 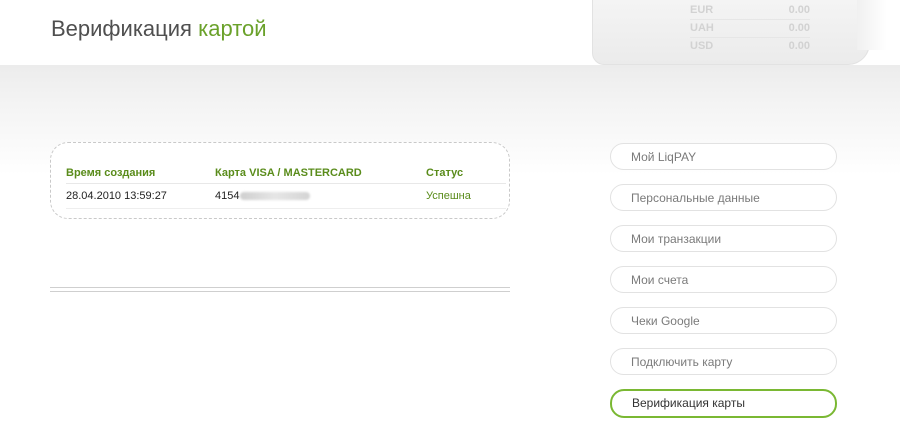 I want to click on sidebar-item-card-verification: Верификация карты, so click(x=723, y=403).